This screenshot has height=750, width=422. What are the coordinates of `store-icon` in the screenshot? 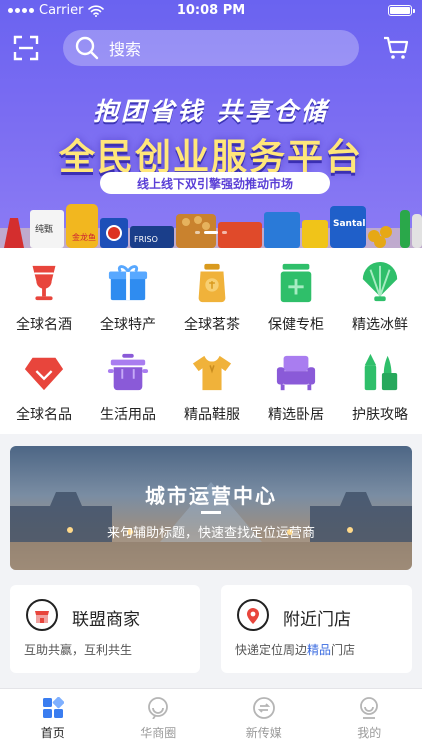 It's located at (42, 615).